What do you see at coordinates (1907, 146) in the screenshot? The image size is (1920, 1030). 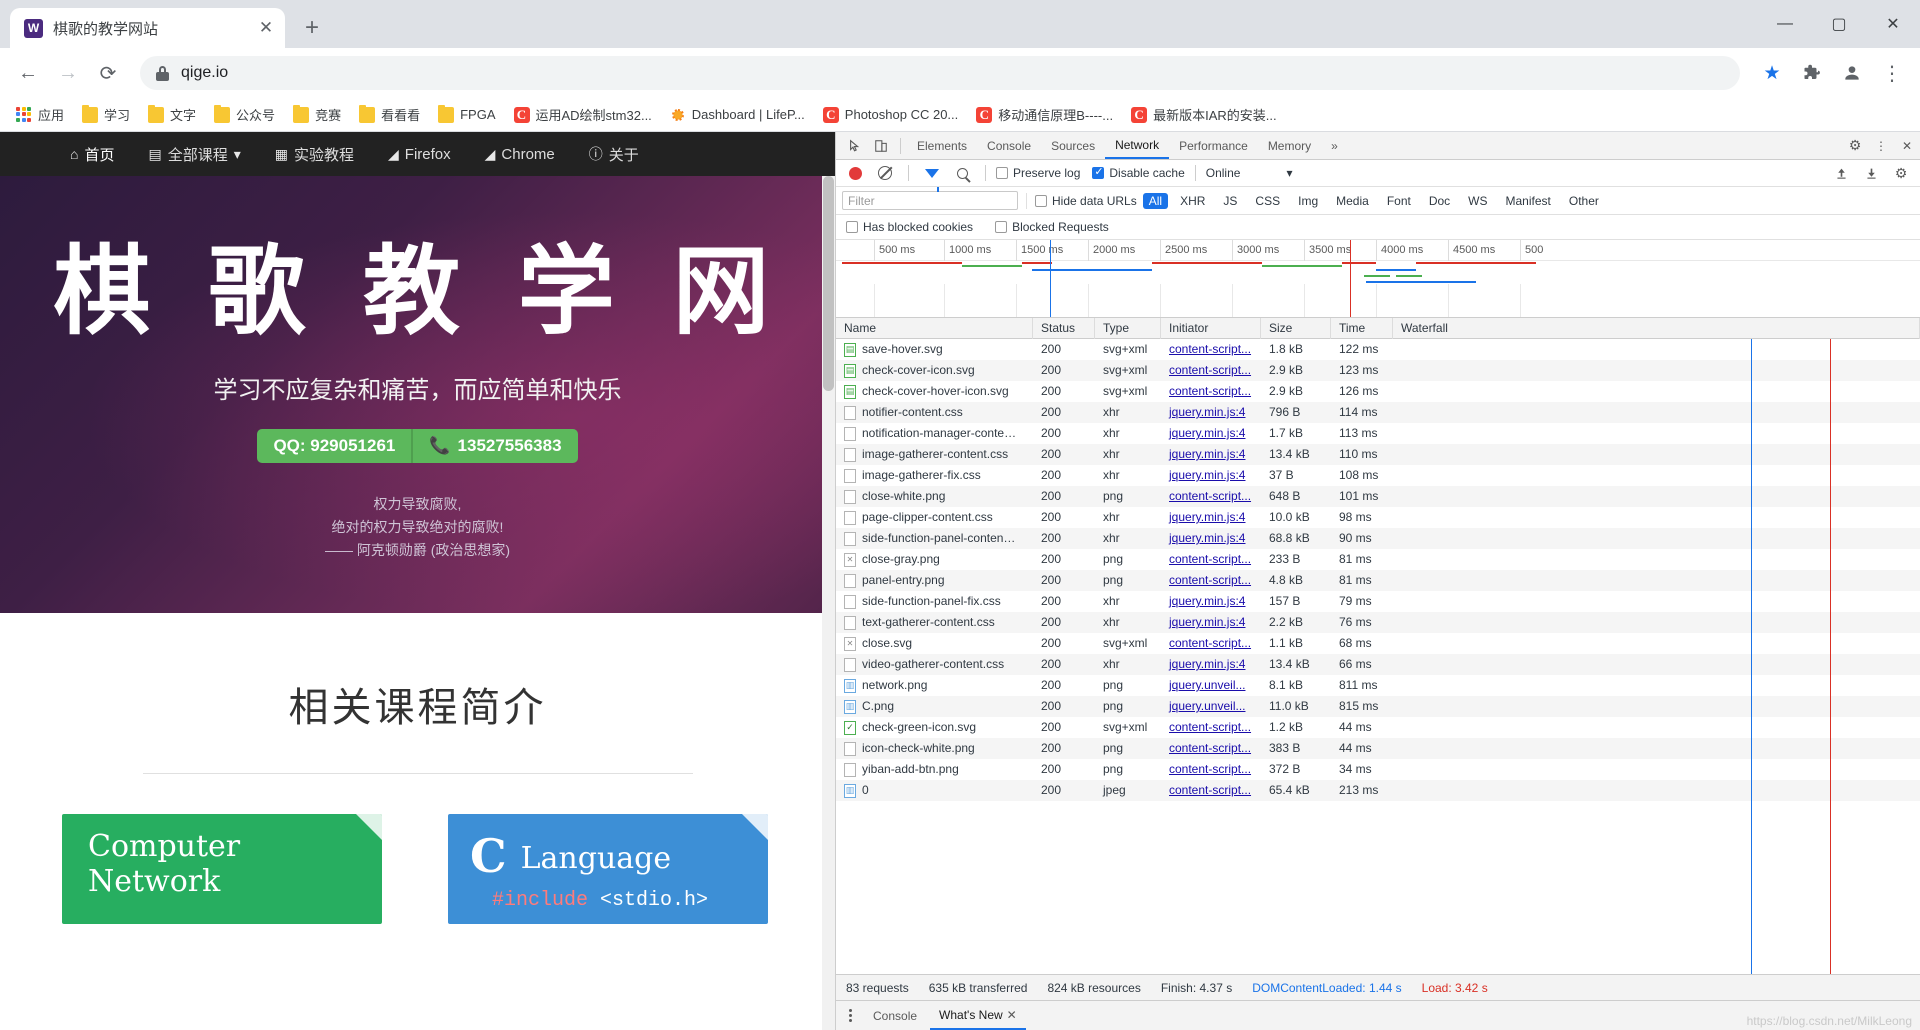 I see `close-devtools-icon: ✕` at bounding box center [1907, 146].